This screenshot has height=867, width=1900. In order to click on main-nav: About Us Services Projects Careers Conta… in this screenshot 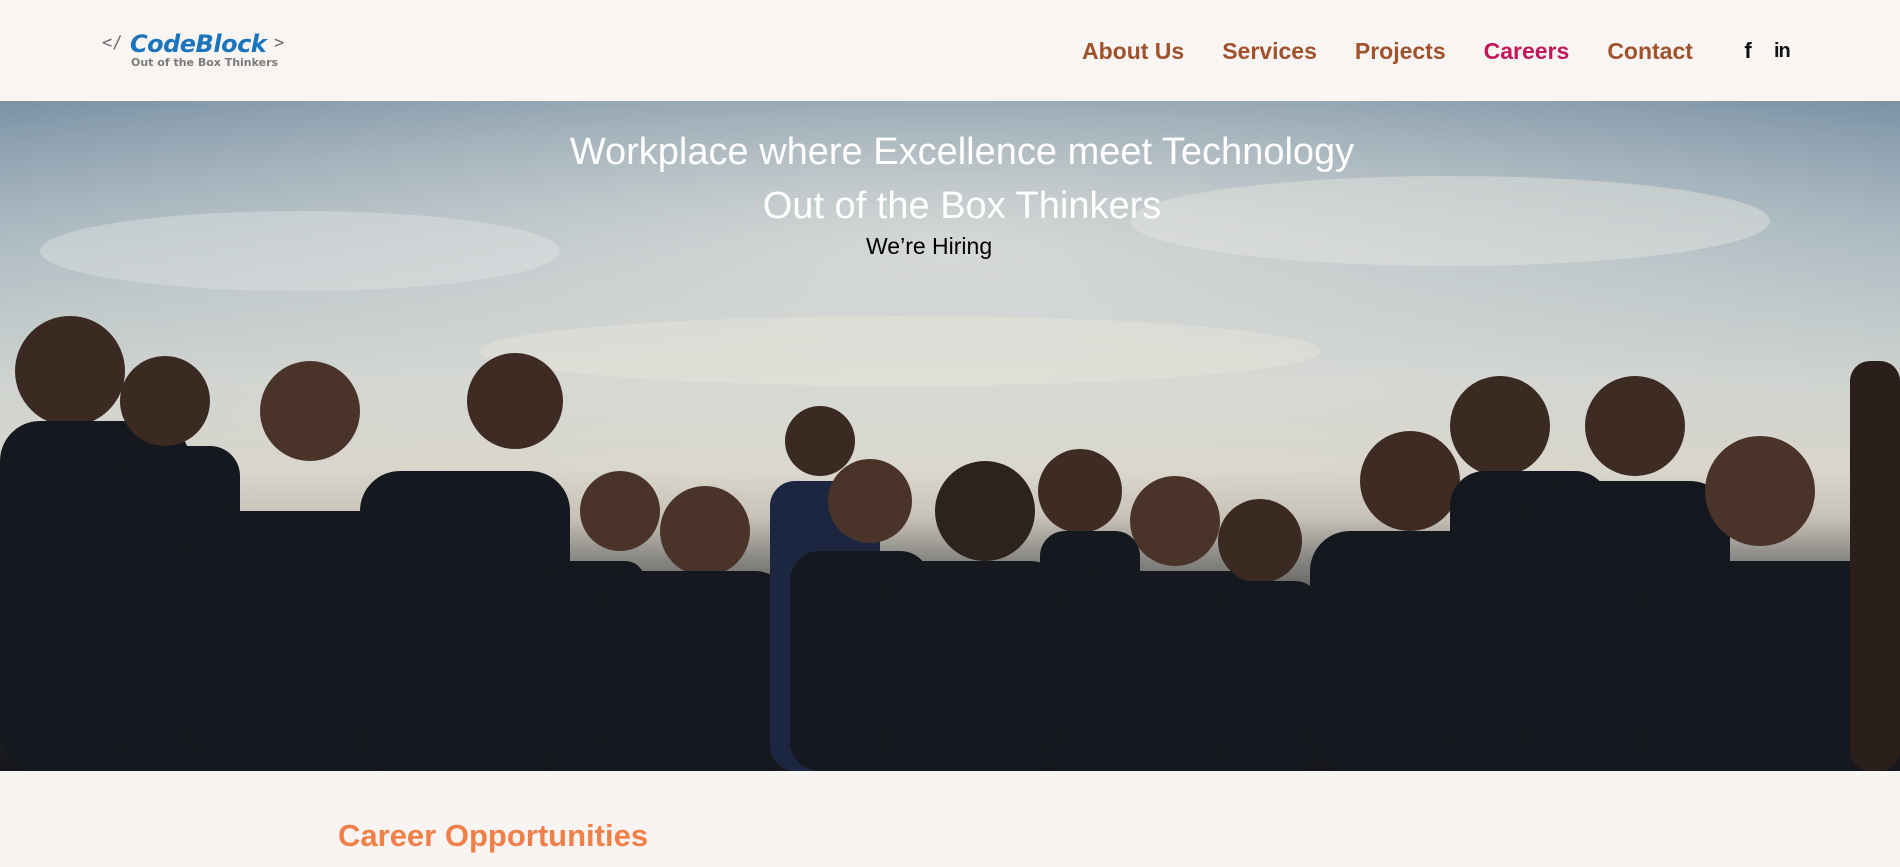, I will do `click(1406, 51)`.